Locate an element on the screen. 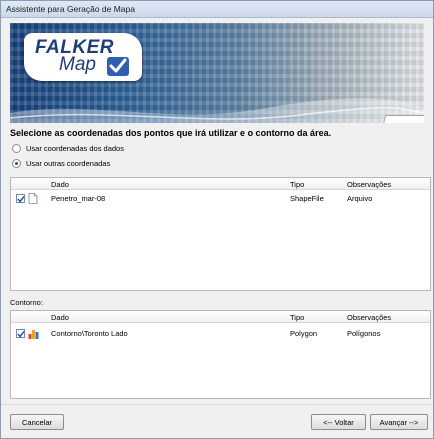 The height and width of the screenshot is (439, 434). back-button: <-- Voltar is located at coordinates (338, 422).